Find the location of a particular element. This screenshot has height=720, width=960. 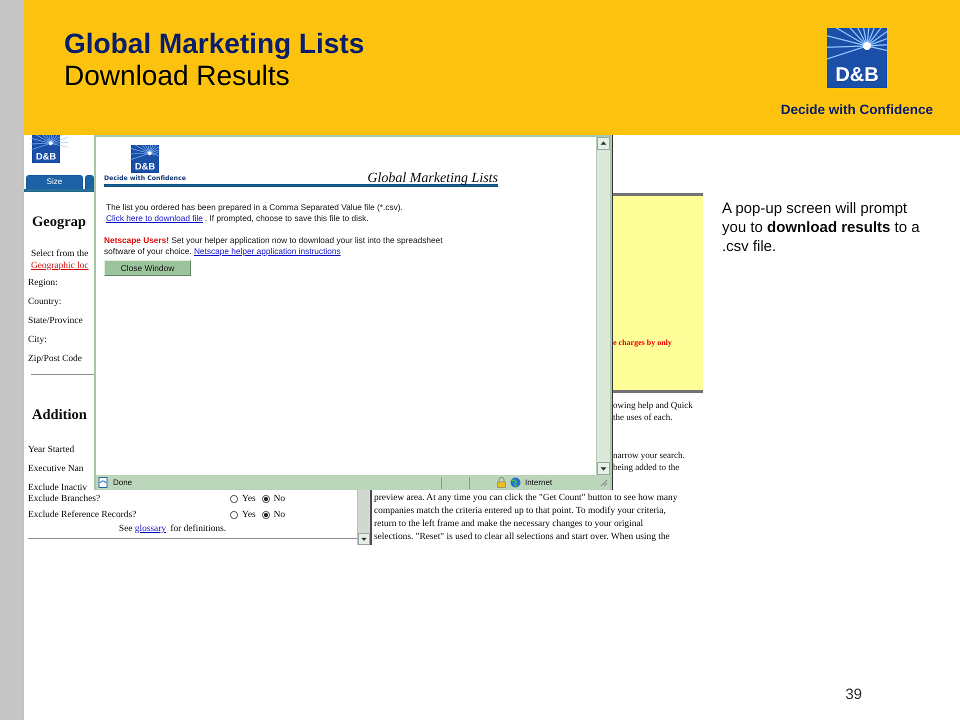

section-heading: Addition is located at coordinates (60, 415).